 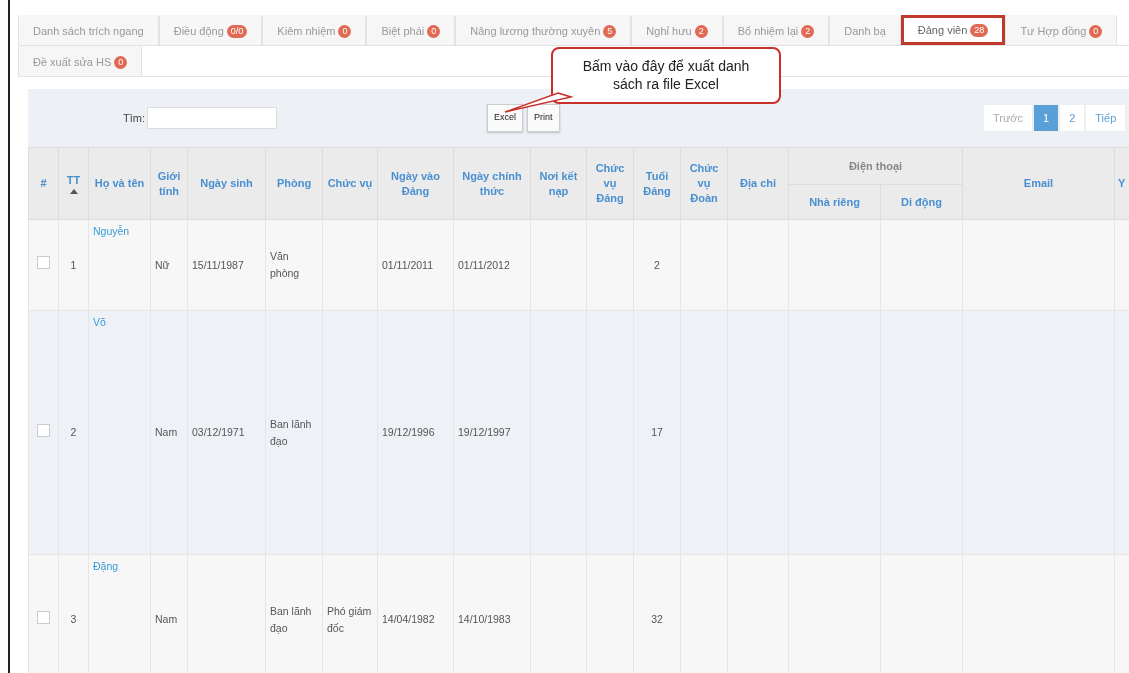 I want to click on table-cell: 01/11/2011, so click(x=407, y=264).